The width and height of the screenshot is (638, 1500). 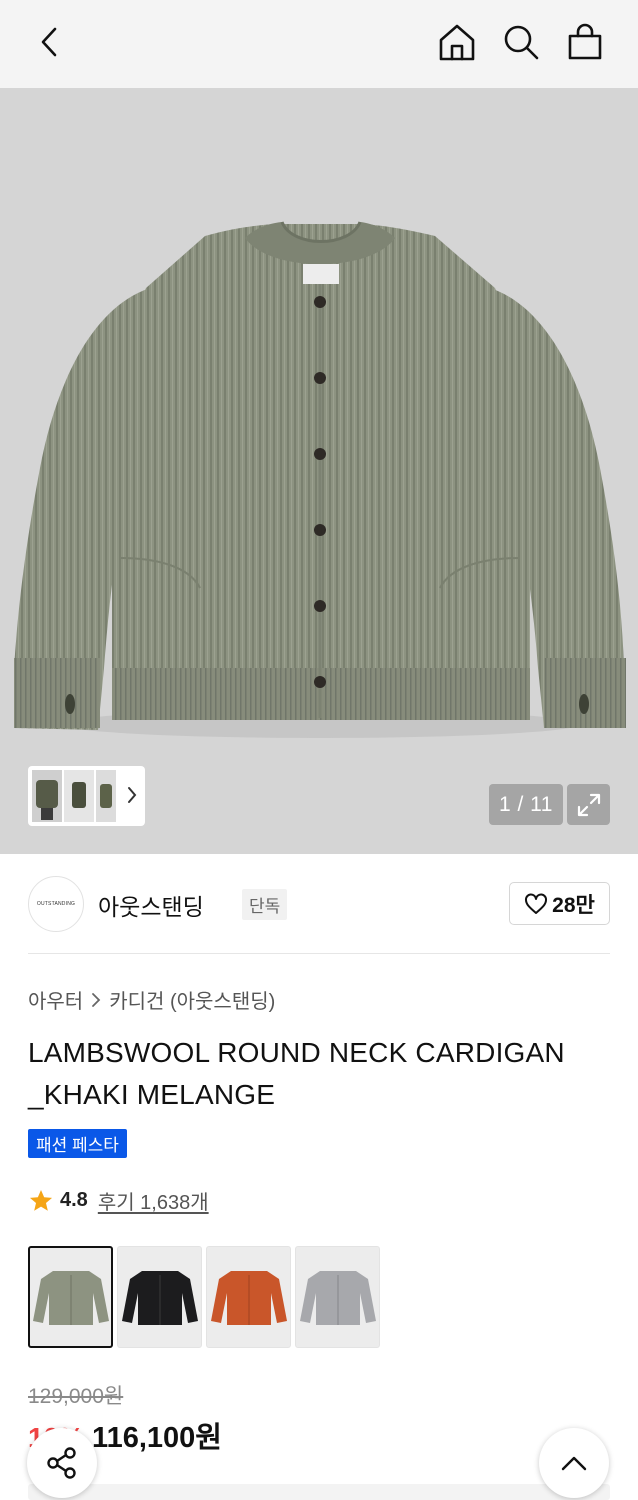 I want to click on star-icon, so click(x=41, y=1200).